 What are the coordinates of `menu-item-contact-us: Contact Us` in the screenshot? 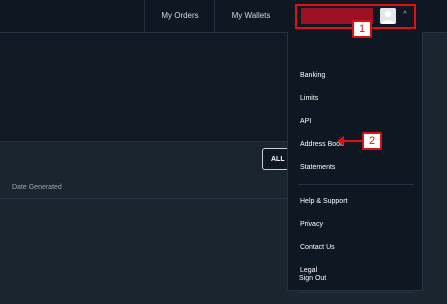 It's located at (317, 248).